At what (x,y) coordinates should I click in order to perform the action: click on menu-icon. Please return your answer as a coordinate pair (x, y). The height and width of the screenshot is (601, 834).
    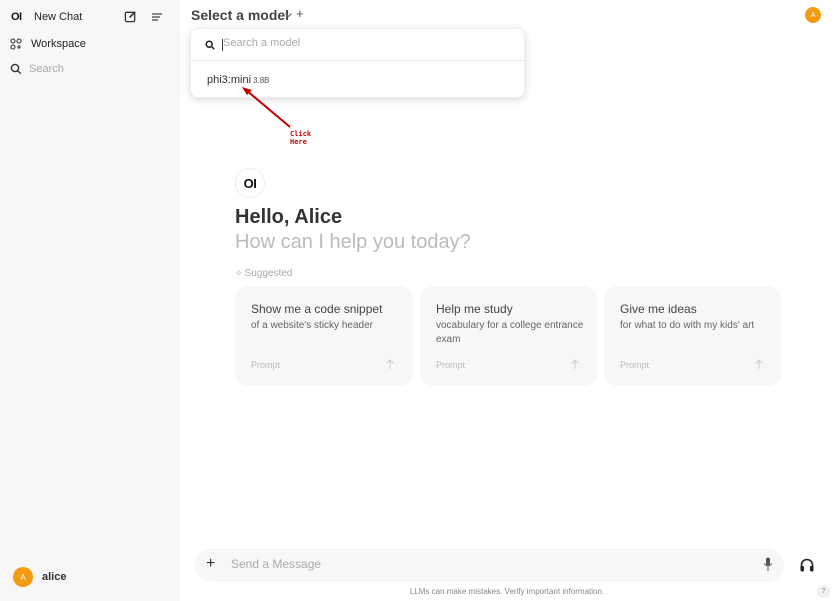
    Looking at the image, I should click on (157, 17).